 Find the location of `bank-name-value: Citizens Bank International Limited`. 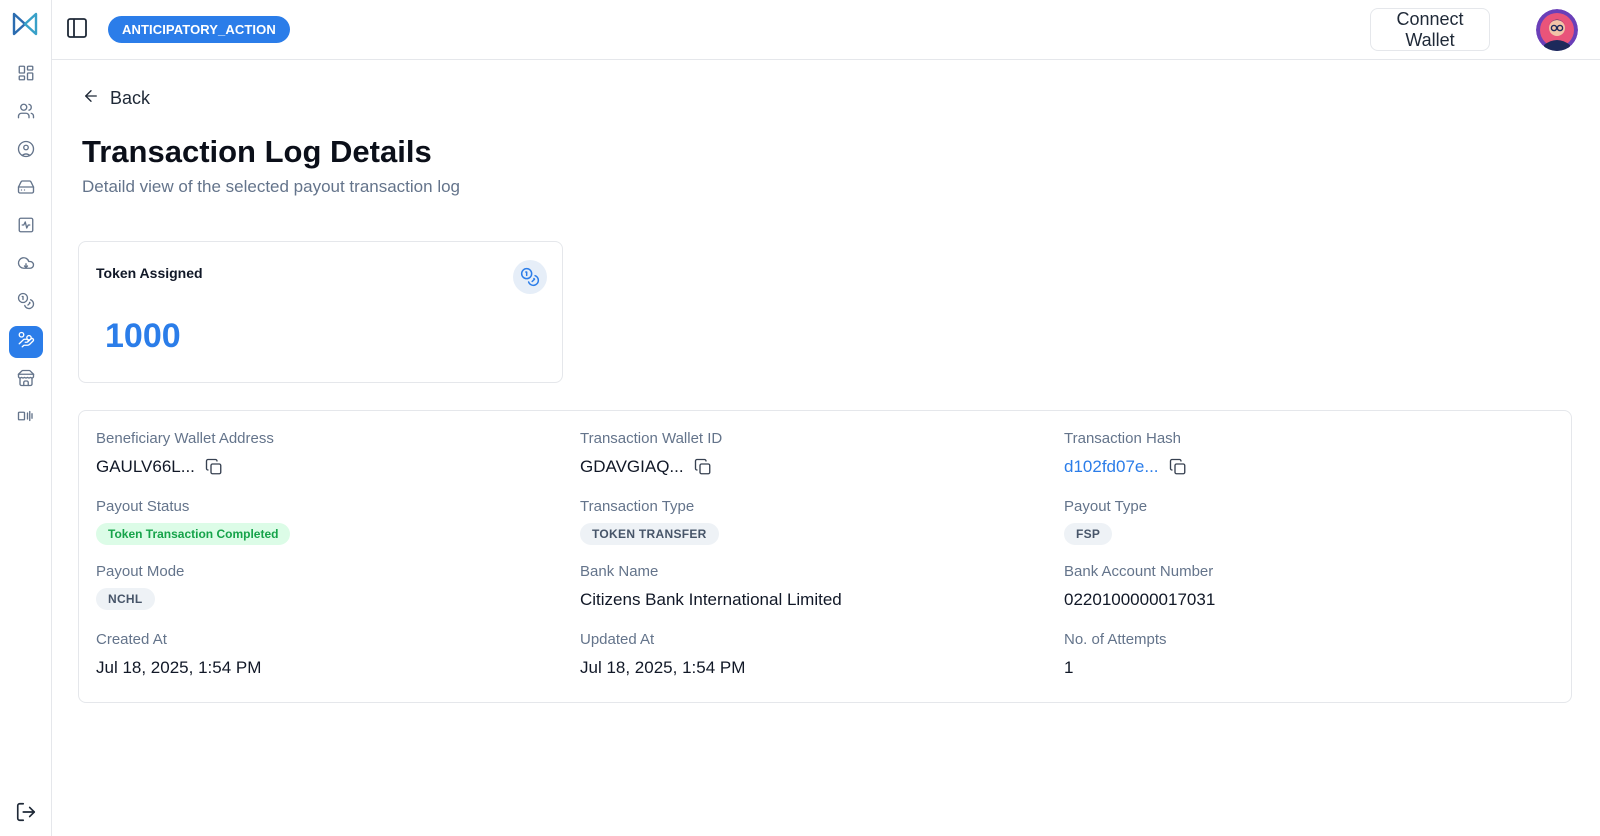

bank-name-value: Citizens Bank International Limited is located at coordinates (711, 599).